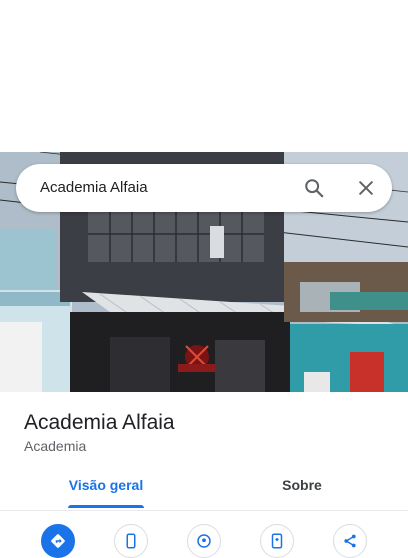  I want to click on tab-bar: Visão geral Sobre, so click(204, 489).